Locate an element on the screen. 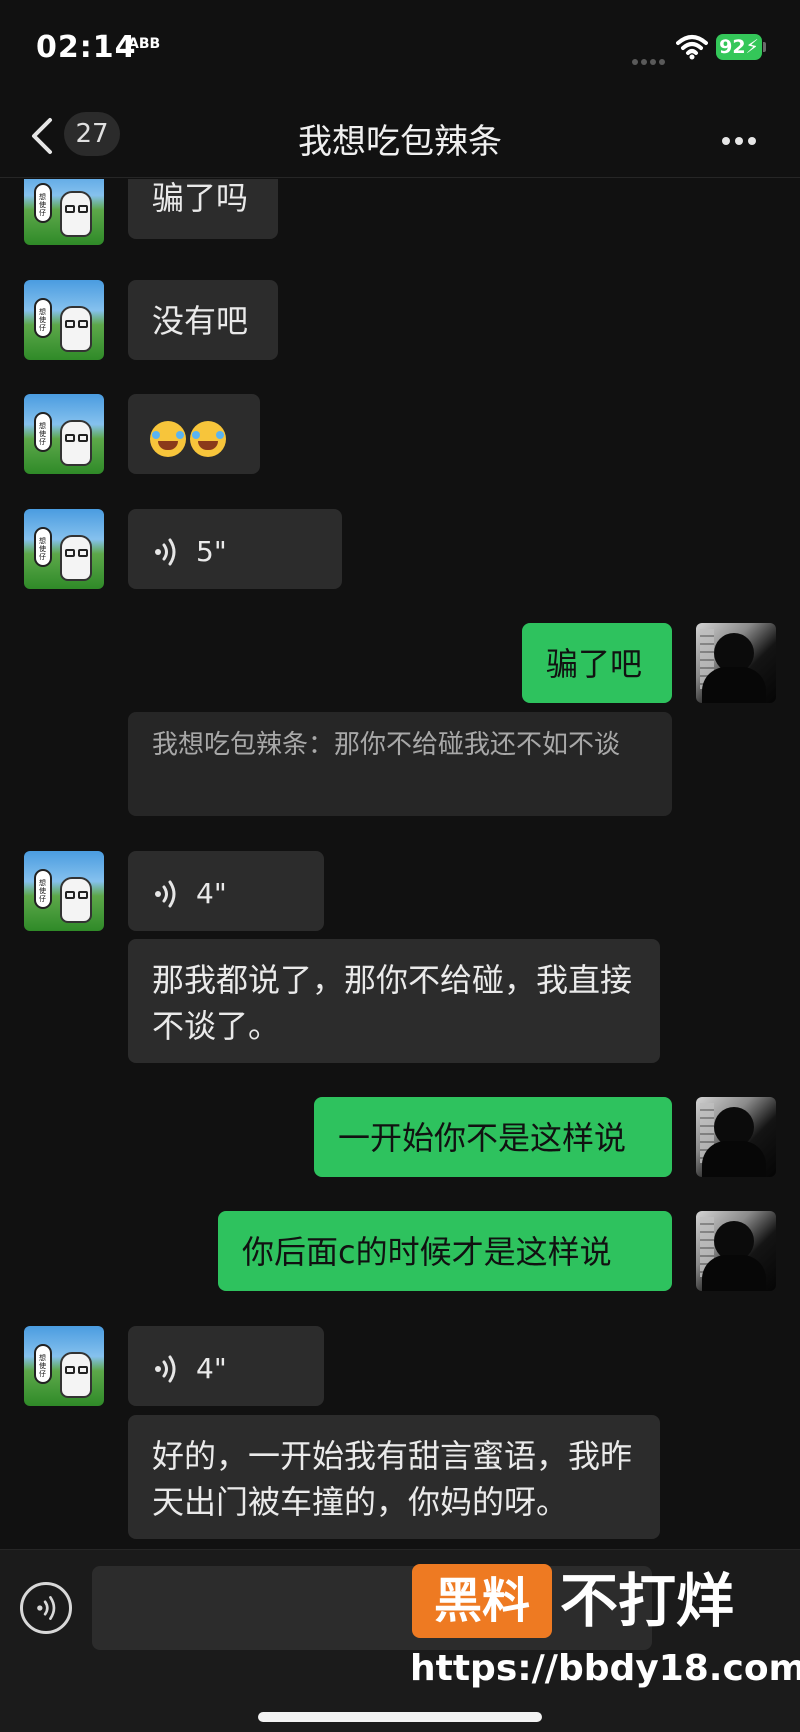 Image resolution: width=800 pixels, height=1732 pixels. voice-input-icon is located at coordinates (46, 1608).